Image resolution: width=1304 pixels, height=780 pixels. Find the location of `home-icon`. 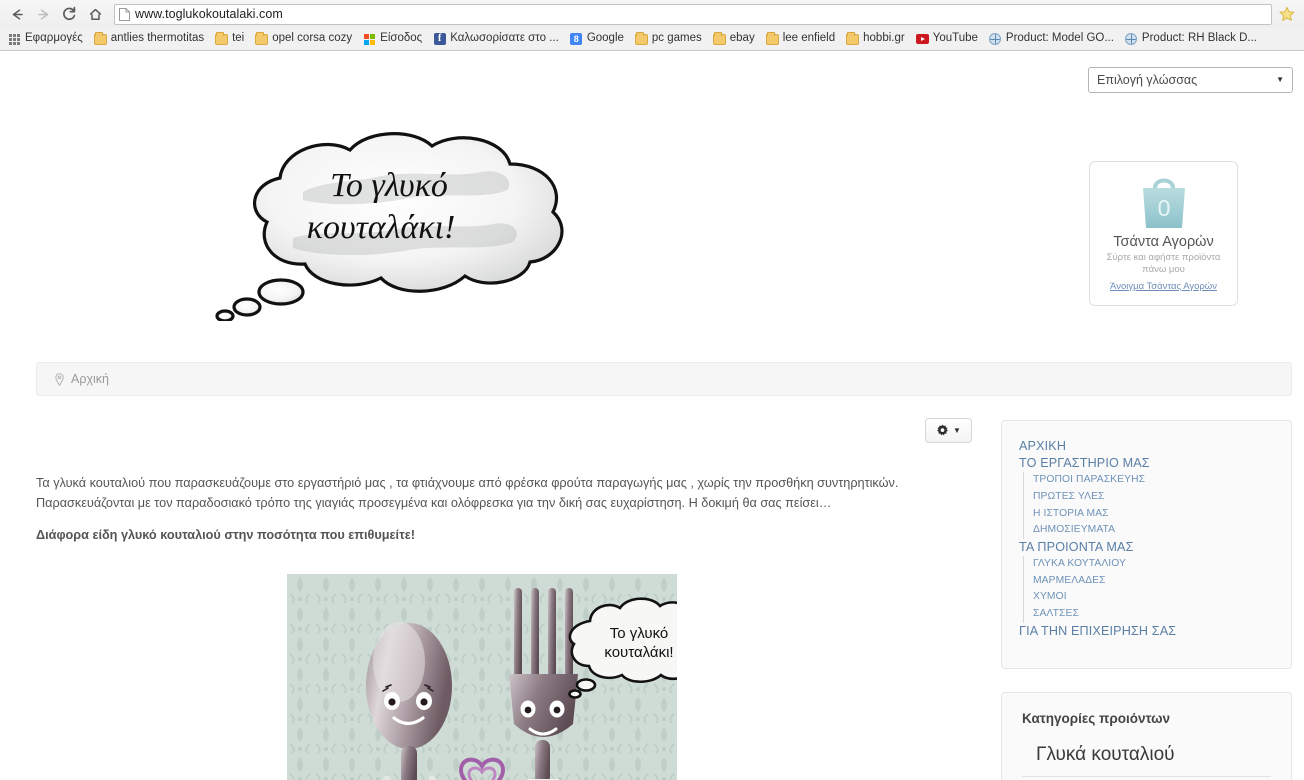

home-icon is located at coordinates (95, 14).